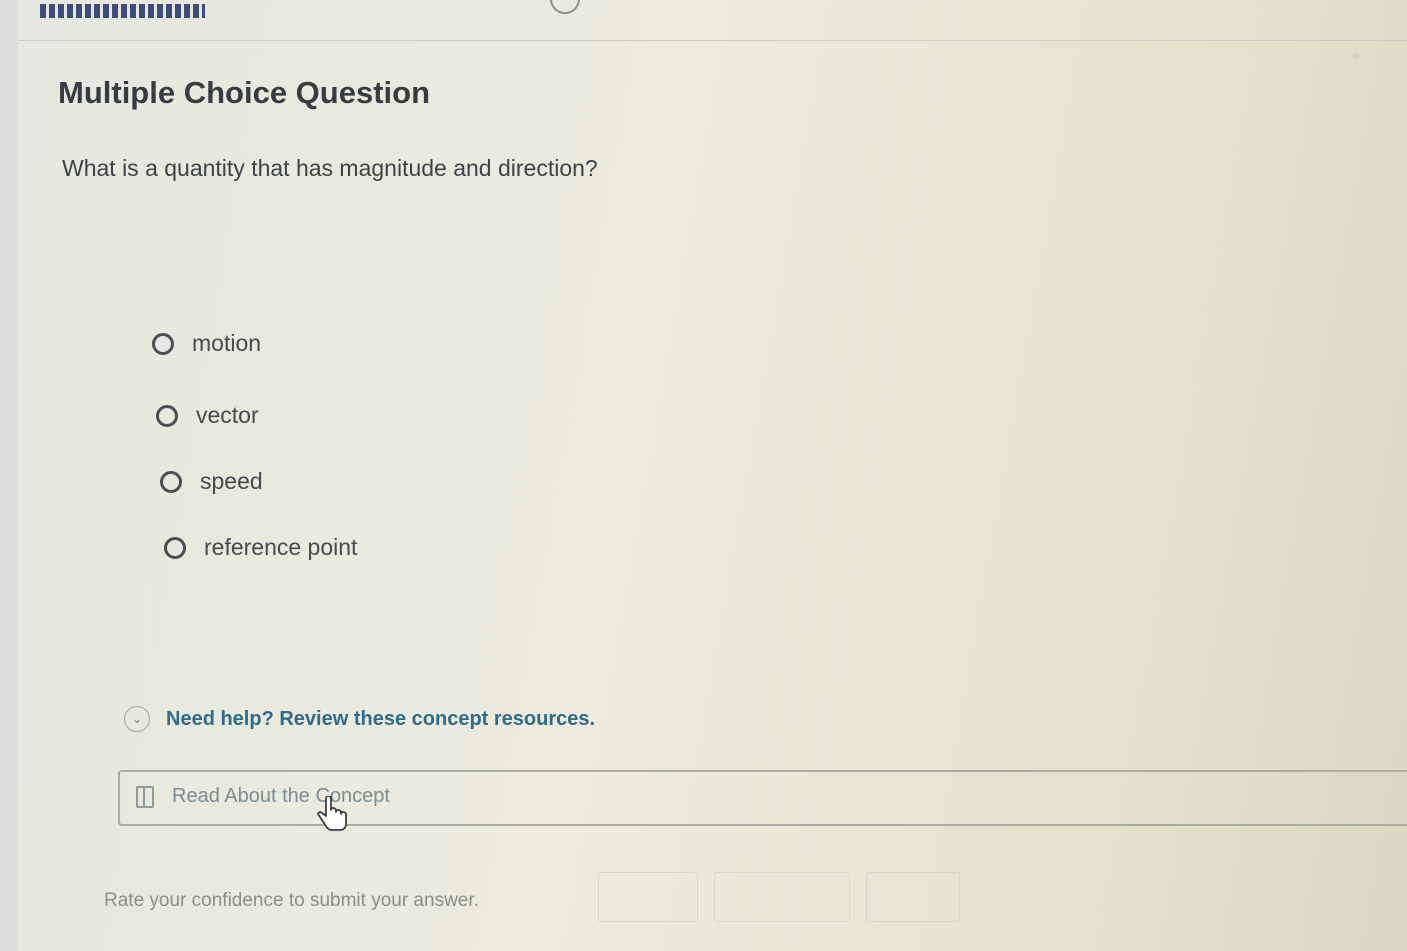  Describe the element at coordinates (281, 796) in the screenshot. I see `resource-label: Read About the Concept` at that location.